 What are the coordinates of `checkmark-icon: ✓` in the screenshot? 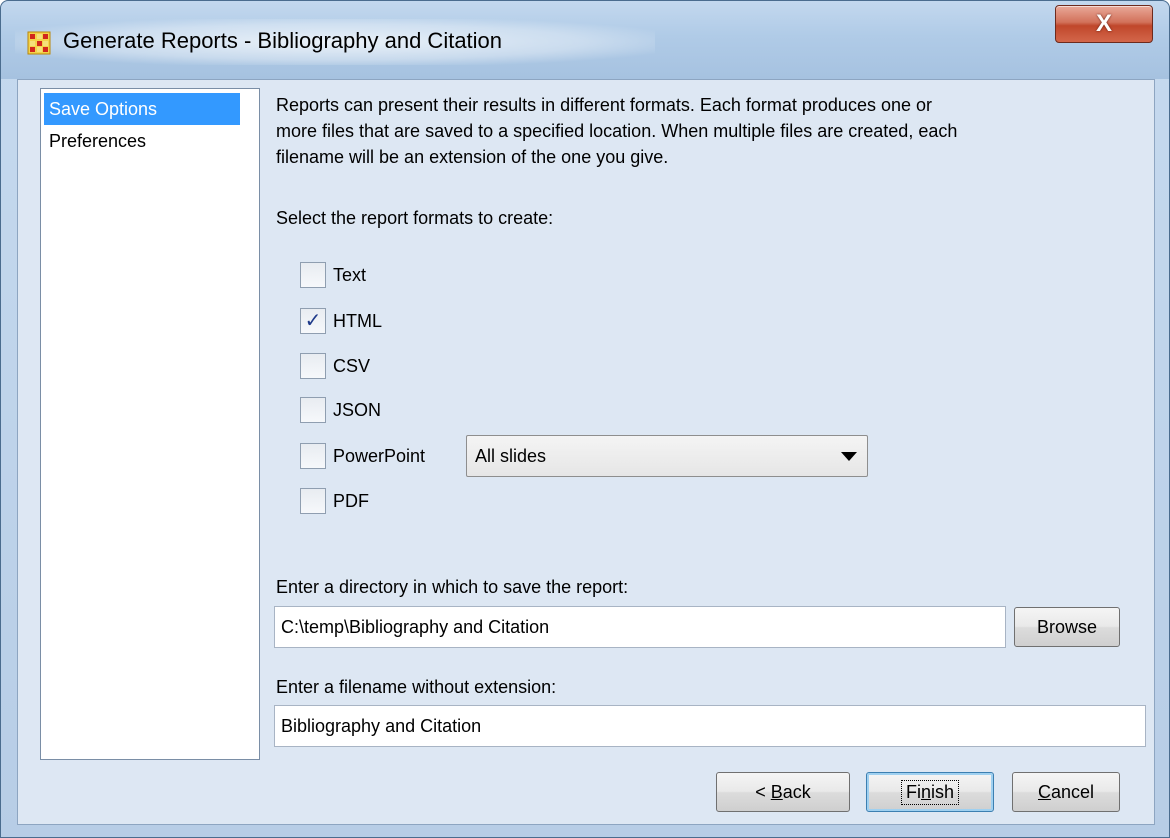 It's located at (313, 321).